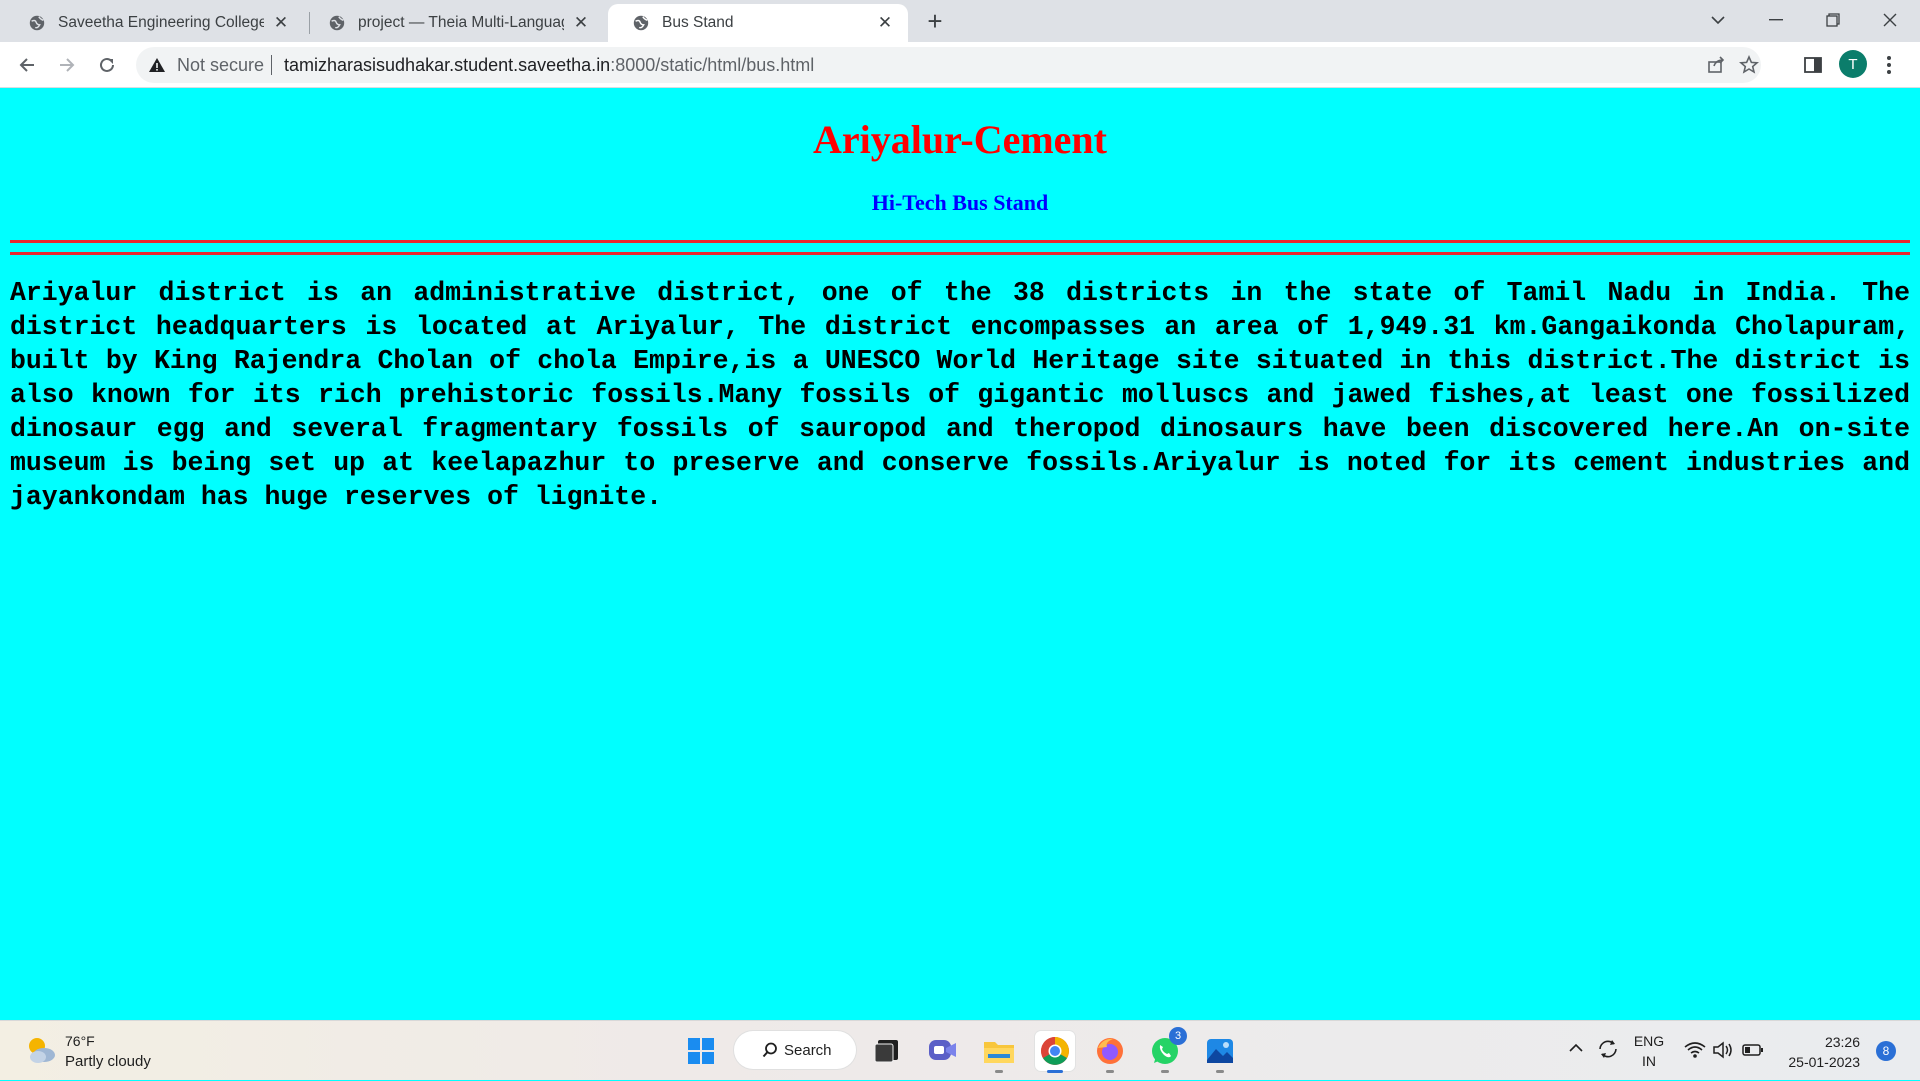 The width and height of the screenshot is (1920, 1081). I want to click on firefox-icon, so click(1110, 1051).